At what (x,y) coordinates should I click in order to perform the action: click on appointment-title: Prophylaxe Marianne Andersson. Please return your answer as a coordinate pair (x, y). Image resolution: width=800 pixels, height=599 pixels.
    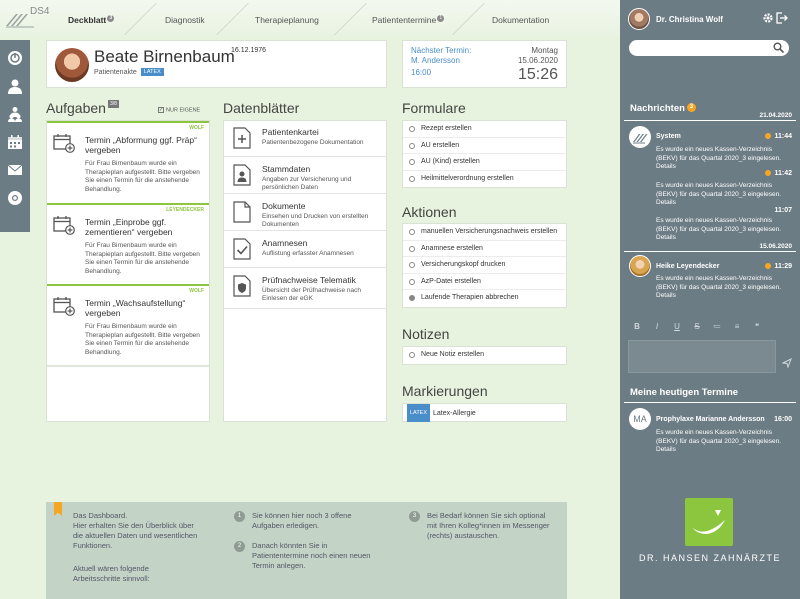
    Looking at the image, I should click on (710, 419).